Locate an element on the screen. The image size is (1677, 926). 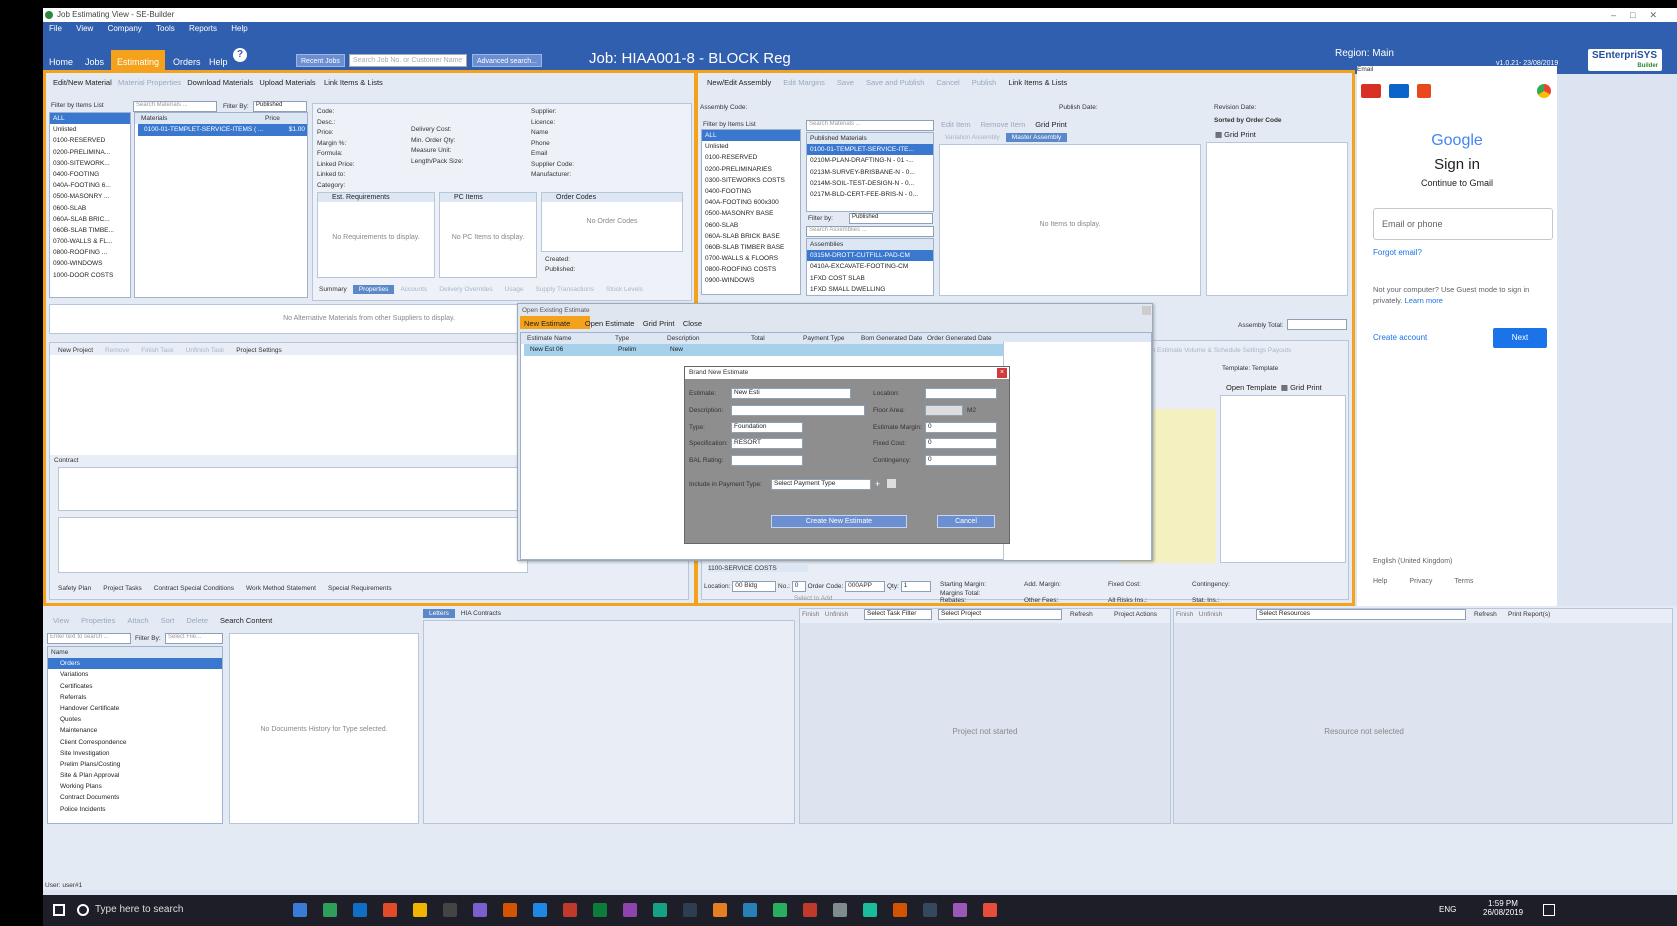
tree-item: ALL is located at coordinates (90, 119).